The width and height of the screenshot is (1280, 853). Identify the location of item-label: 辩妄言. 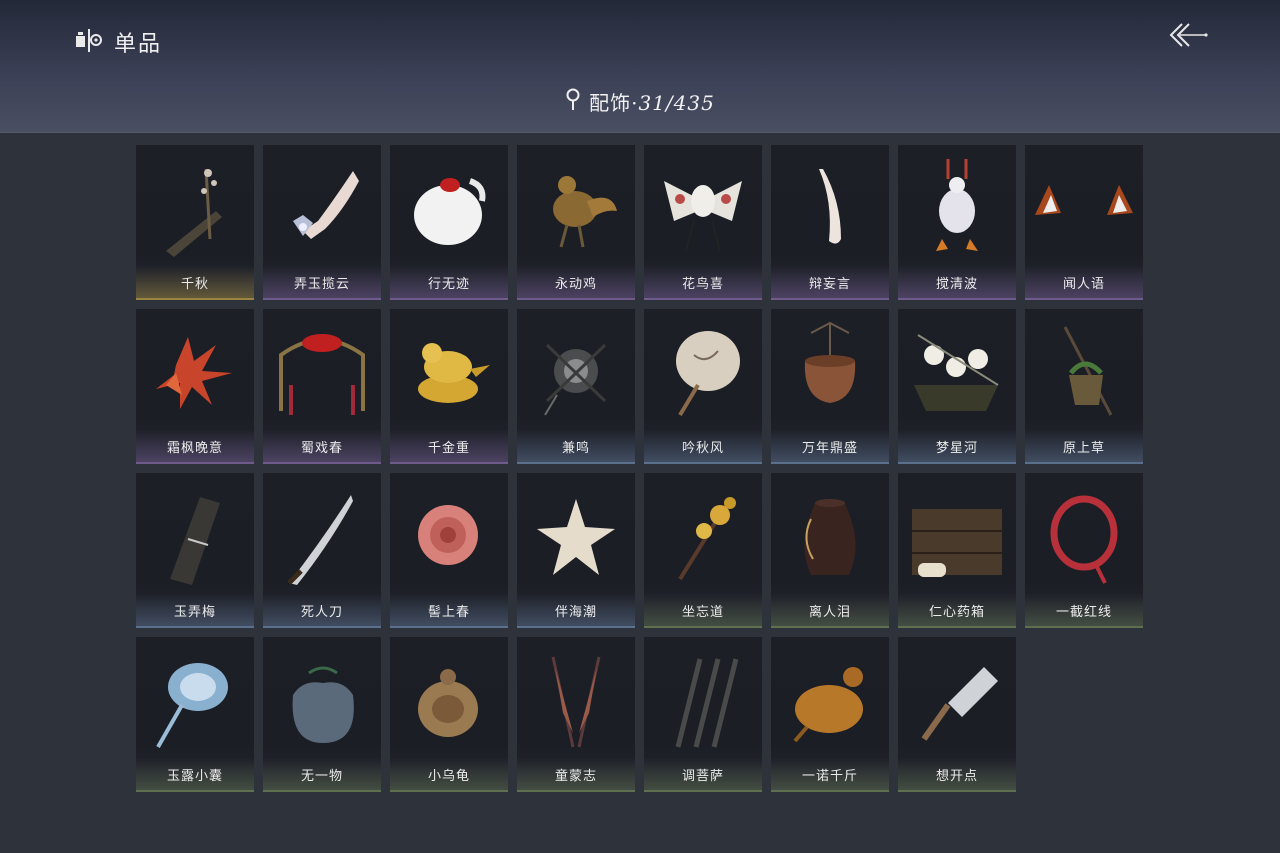
(829, 284).